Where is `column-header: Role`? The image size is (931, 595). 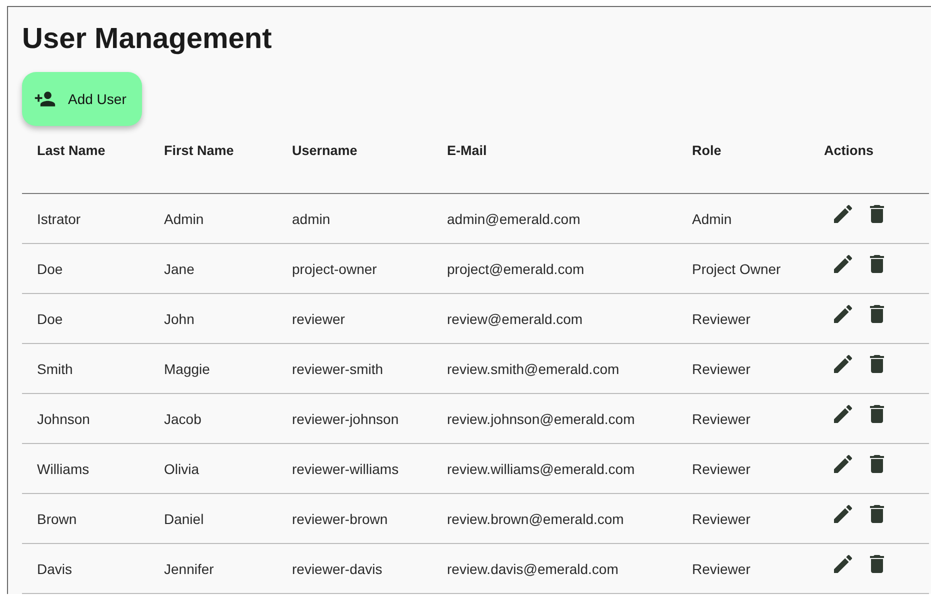 column-header: Role is located at coordinates (707, 150).